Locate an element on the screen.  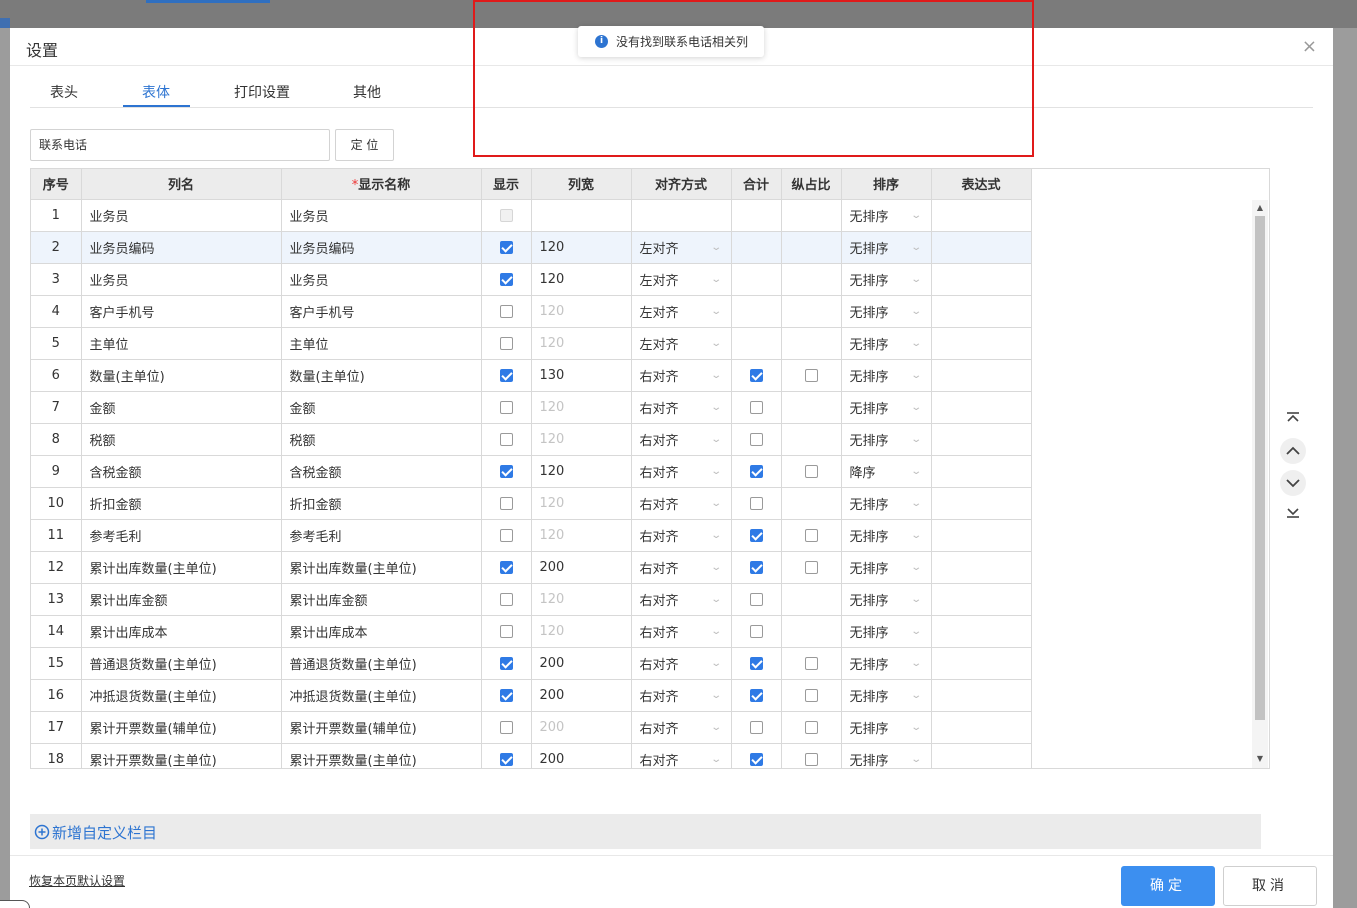
width-cell is located at coordinates (581, 215).